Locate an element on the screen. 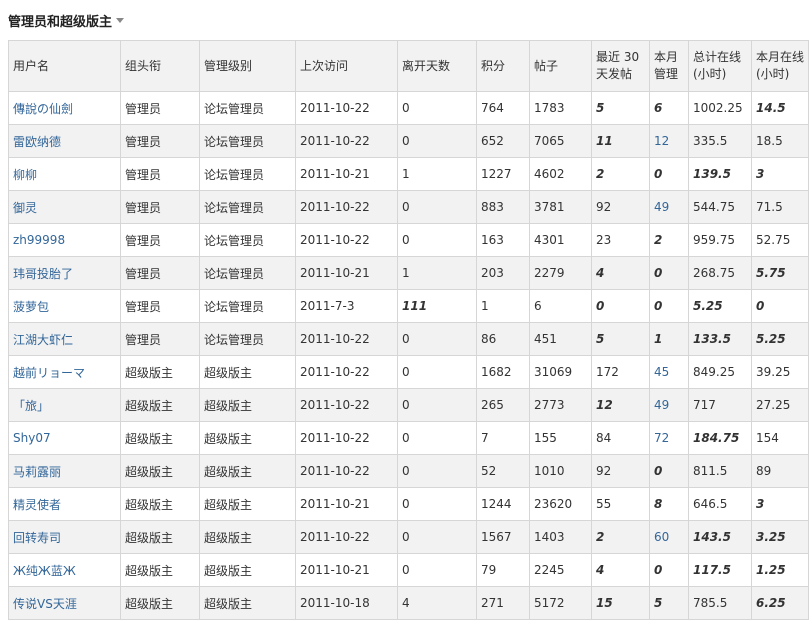 The height and width of the screenshot is (627, 812). username-link: 菠萝包 is located at coordinates (31, 307).